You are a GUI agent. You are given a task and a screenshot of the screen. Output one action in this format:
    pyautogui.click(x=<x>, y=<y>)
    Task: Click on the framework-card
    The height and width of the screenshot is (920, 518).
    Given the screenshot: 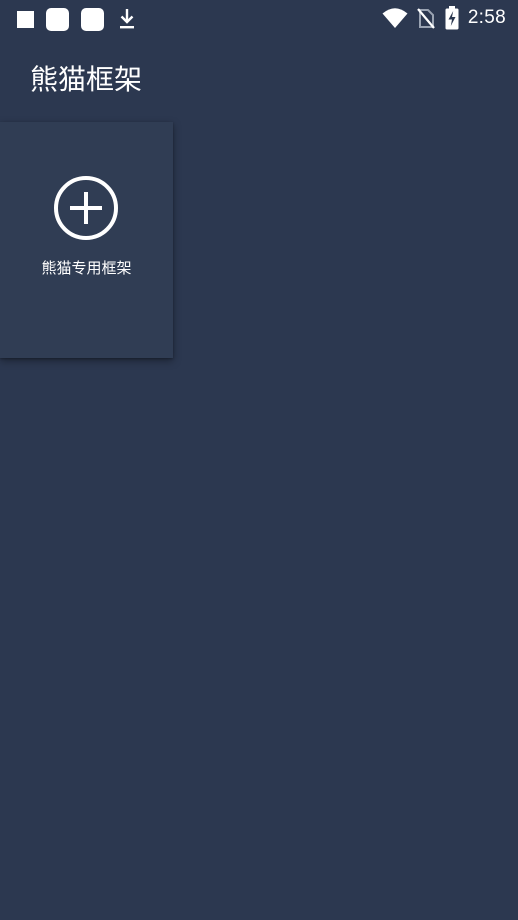 What is the action you would take?
    pyautogui.click(x=86, y=240)
    